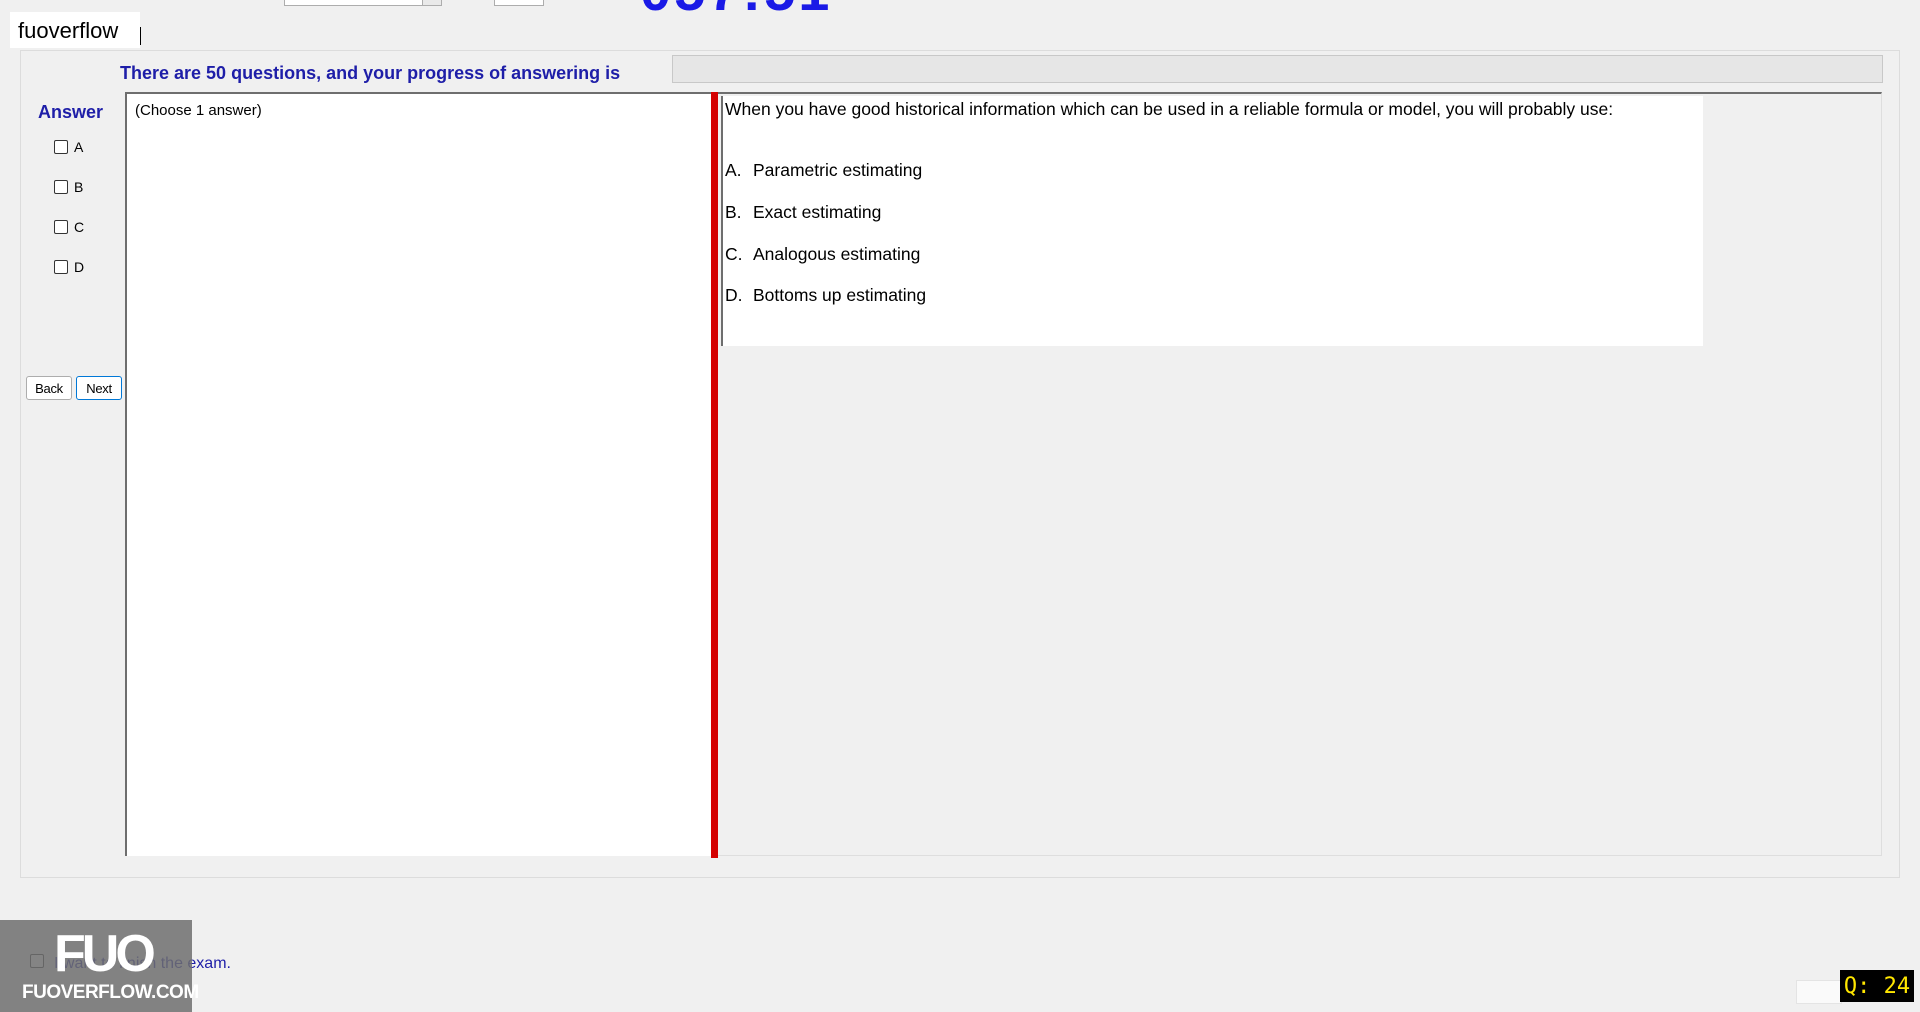 This screenshot has height=1012, width=1920. What do you see at coordinates (79, 227) in the screenshot?
I see `answer-option-label: C` at bounding box center [79, 227].